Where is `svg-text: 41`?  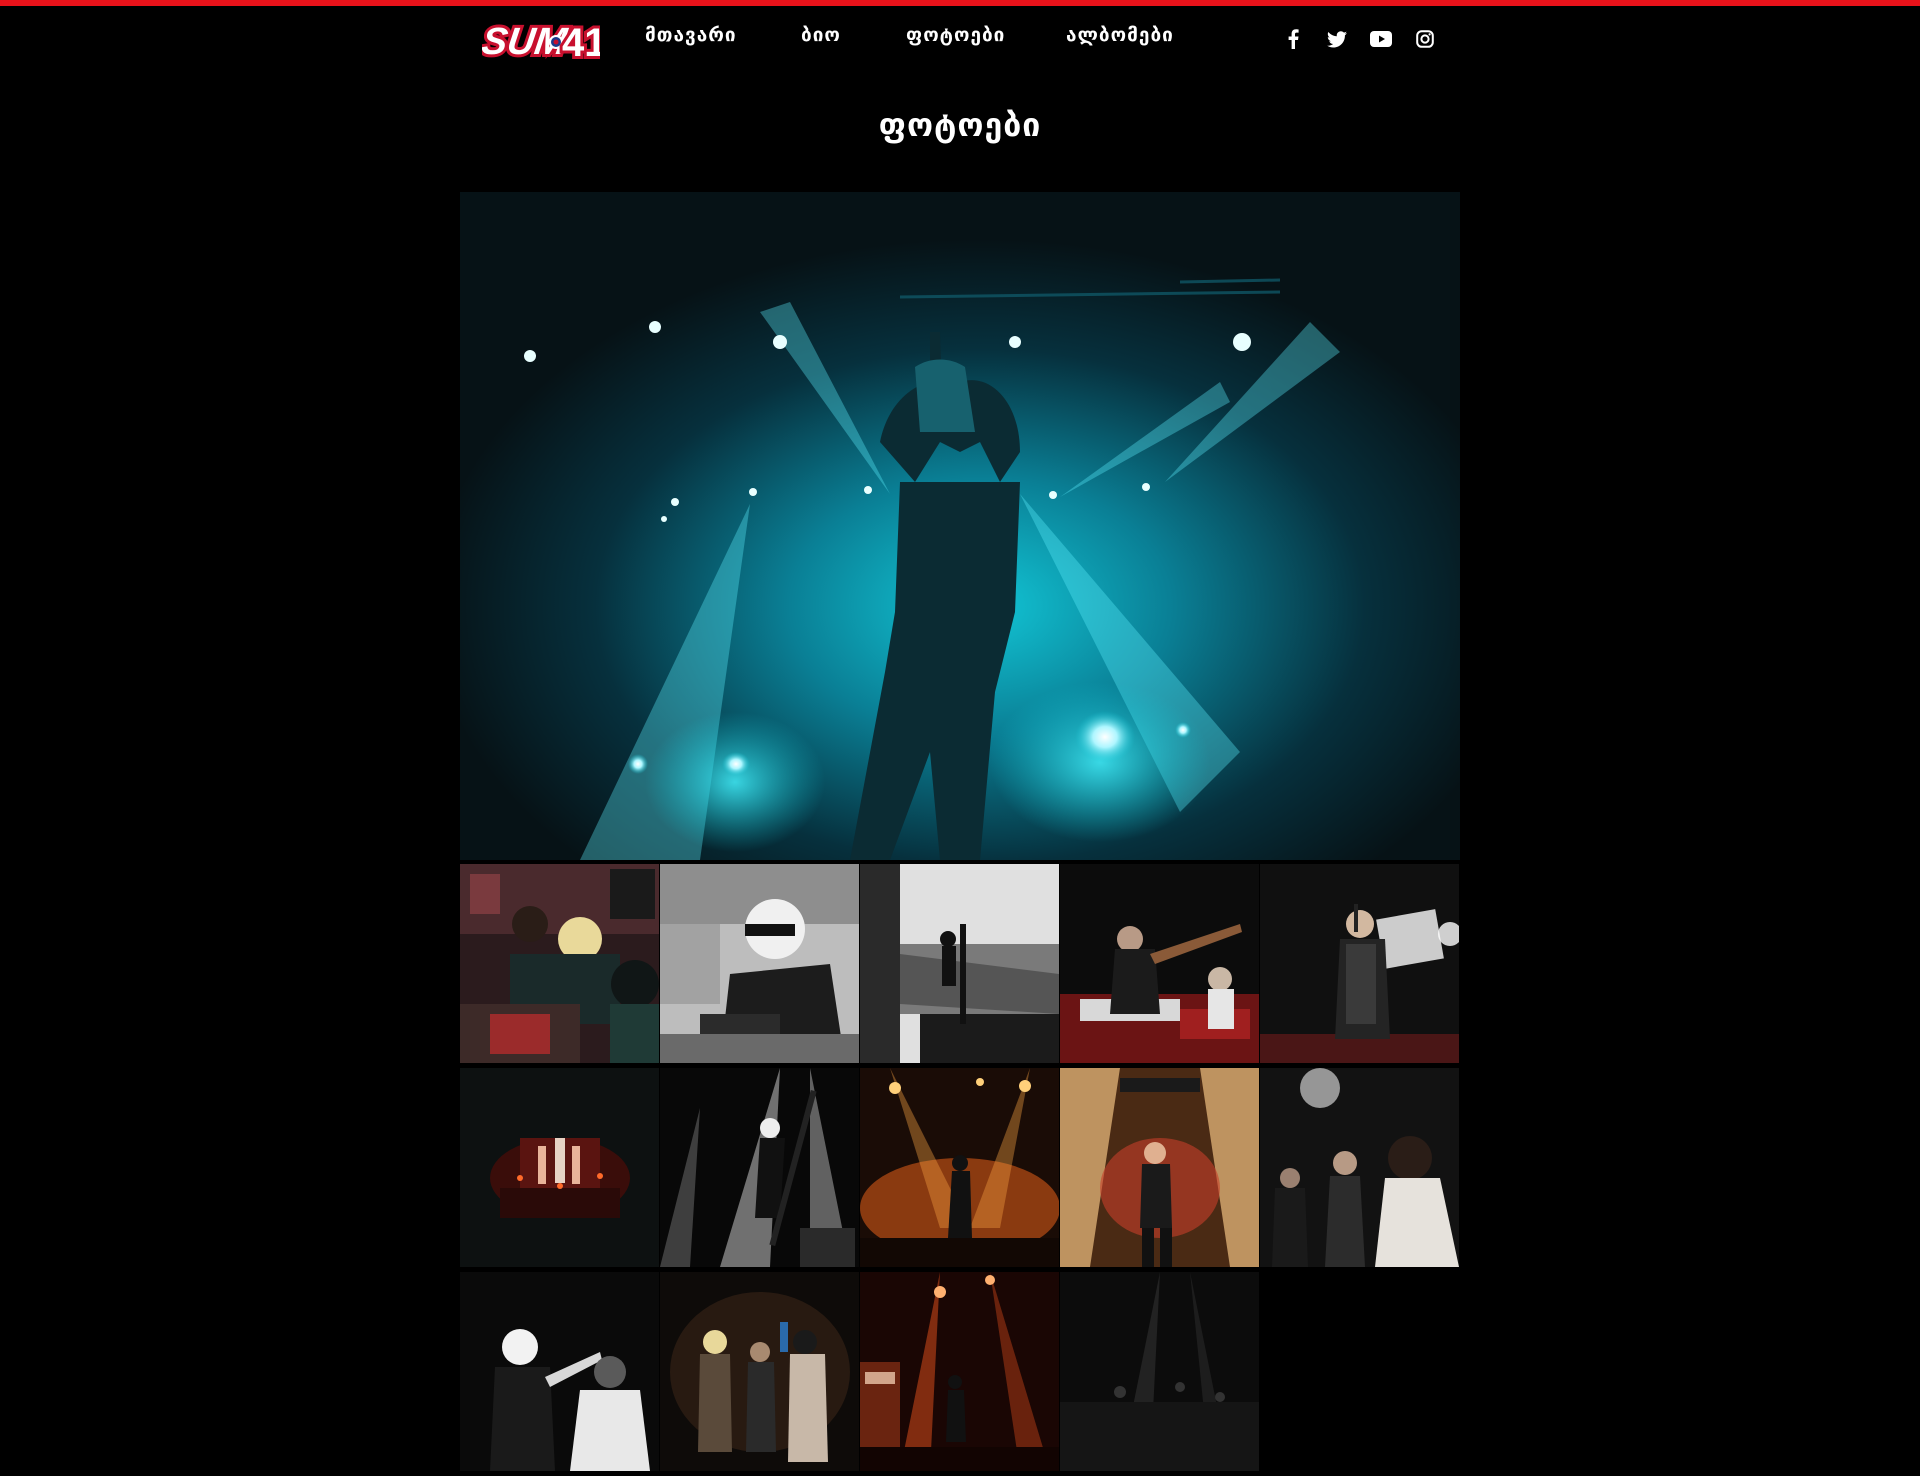 svg-text: 41 is located at coordinates (581, 42).